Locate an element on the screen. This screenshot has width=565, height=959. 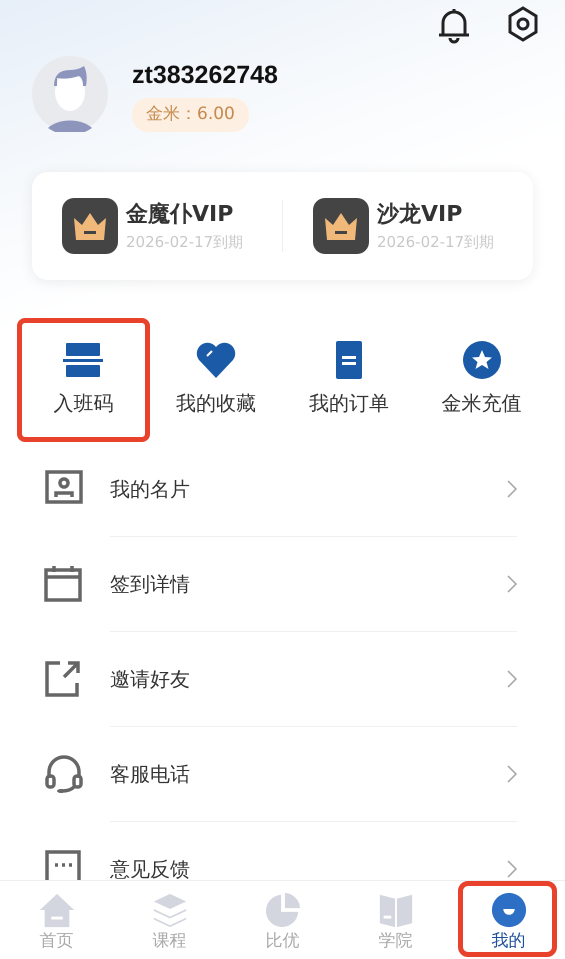
menu-item: 意见反馈 is located at coordinates (282, 851).